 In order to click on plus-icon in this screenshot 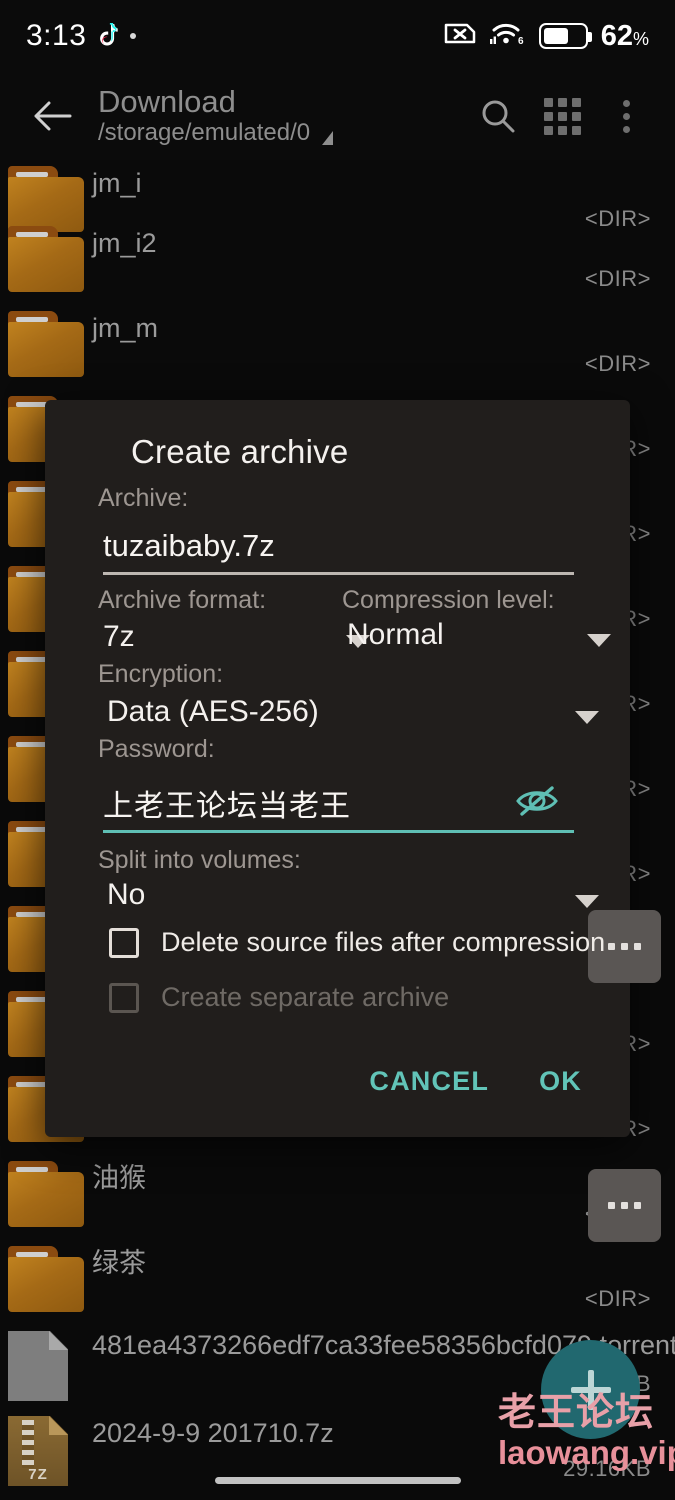, I will do `click(590, 1389)`.